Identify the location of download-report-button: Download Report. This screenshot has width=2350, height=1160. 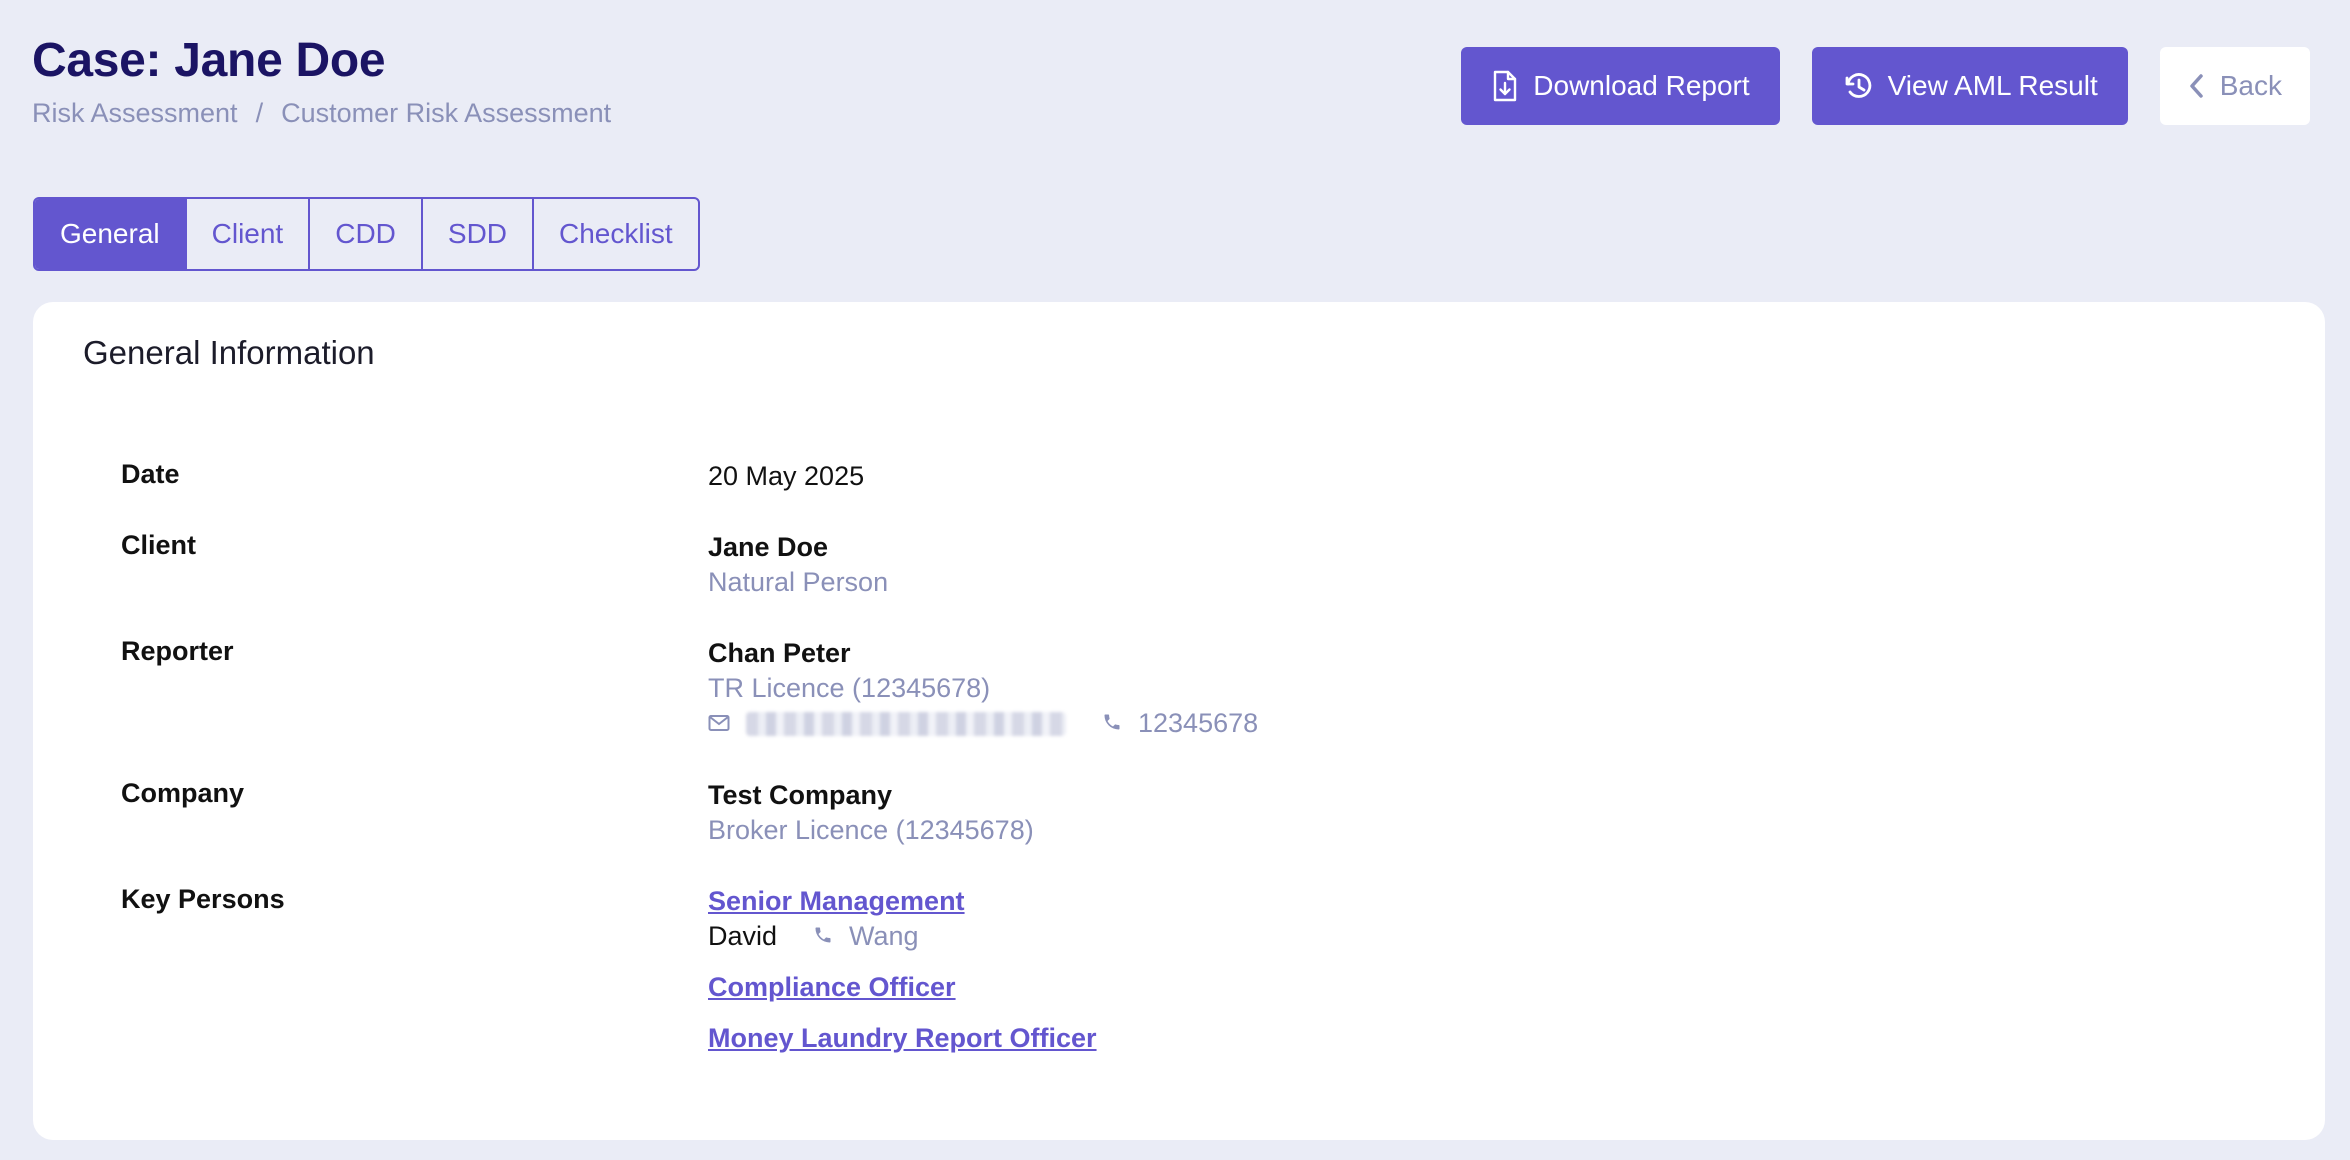
(1620, 86).